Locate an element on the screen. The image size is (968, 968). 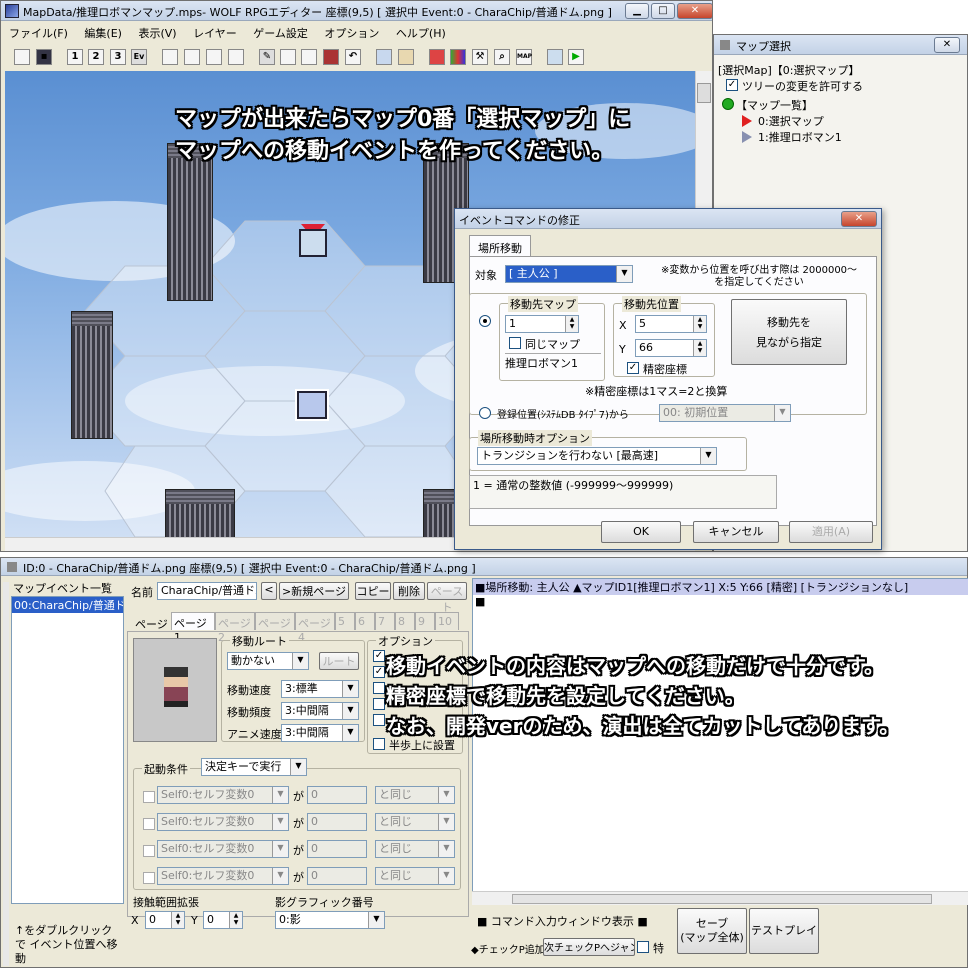
tree-root-label: 【マップ一覧】 is located at coordinates (774, 105).